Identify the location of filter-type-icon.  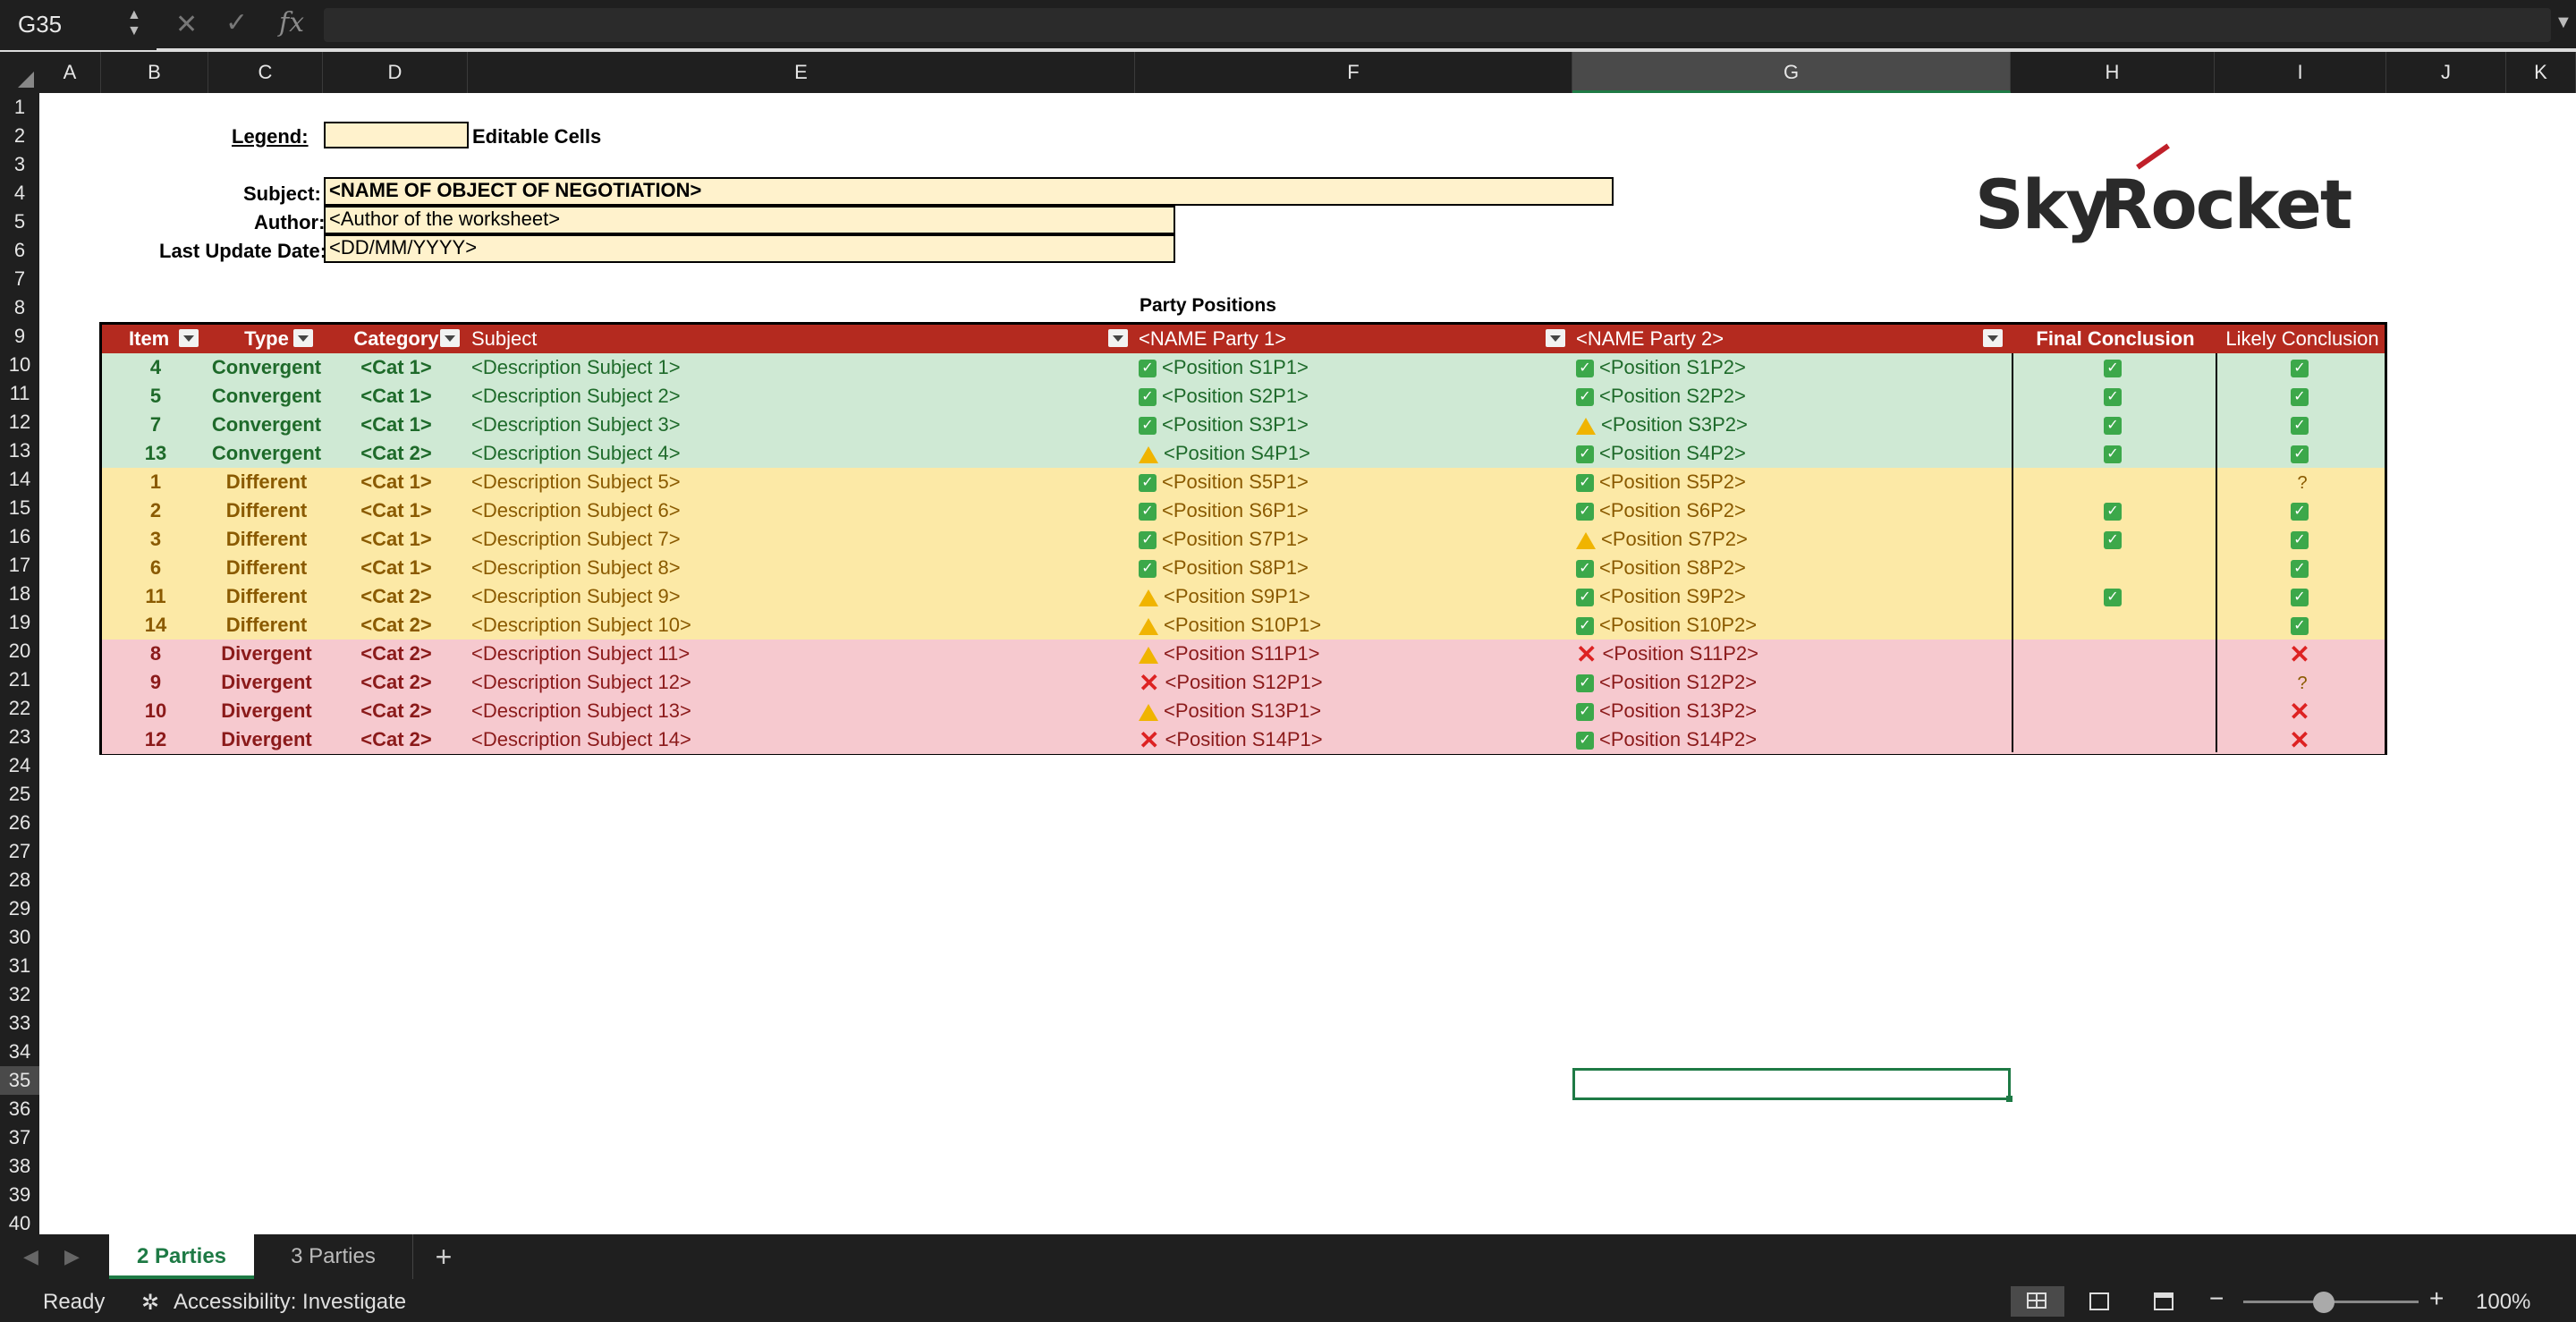
(303, 338).